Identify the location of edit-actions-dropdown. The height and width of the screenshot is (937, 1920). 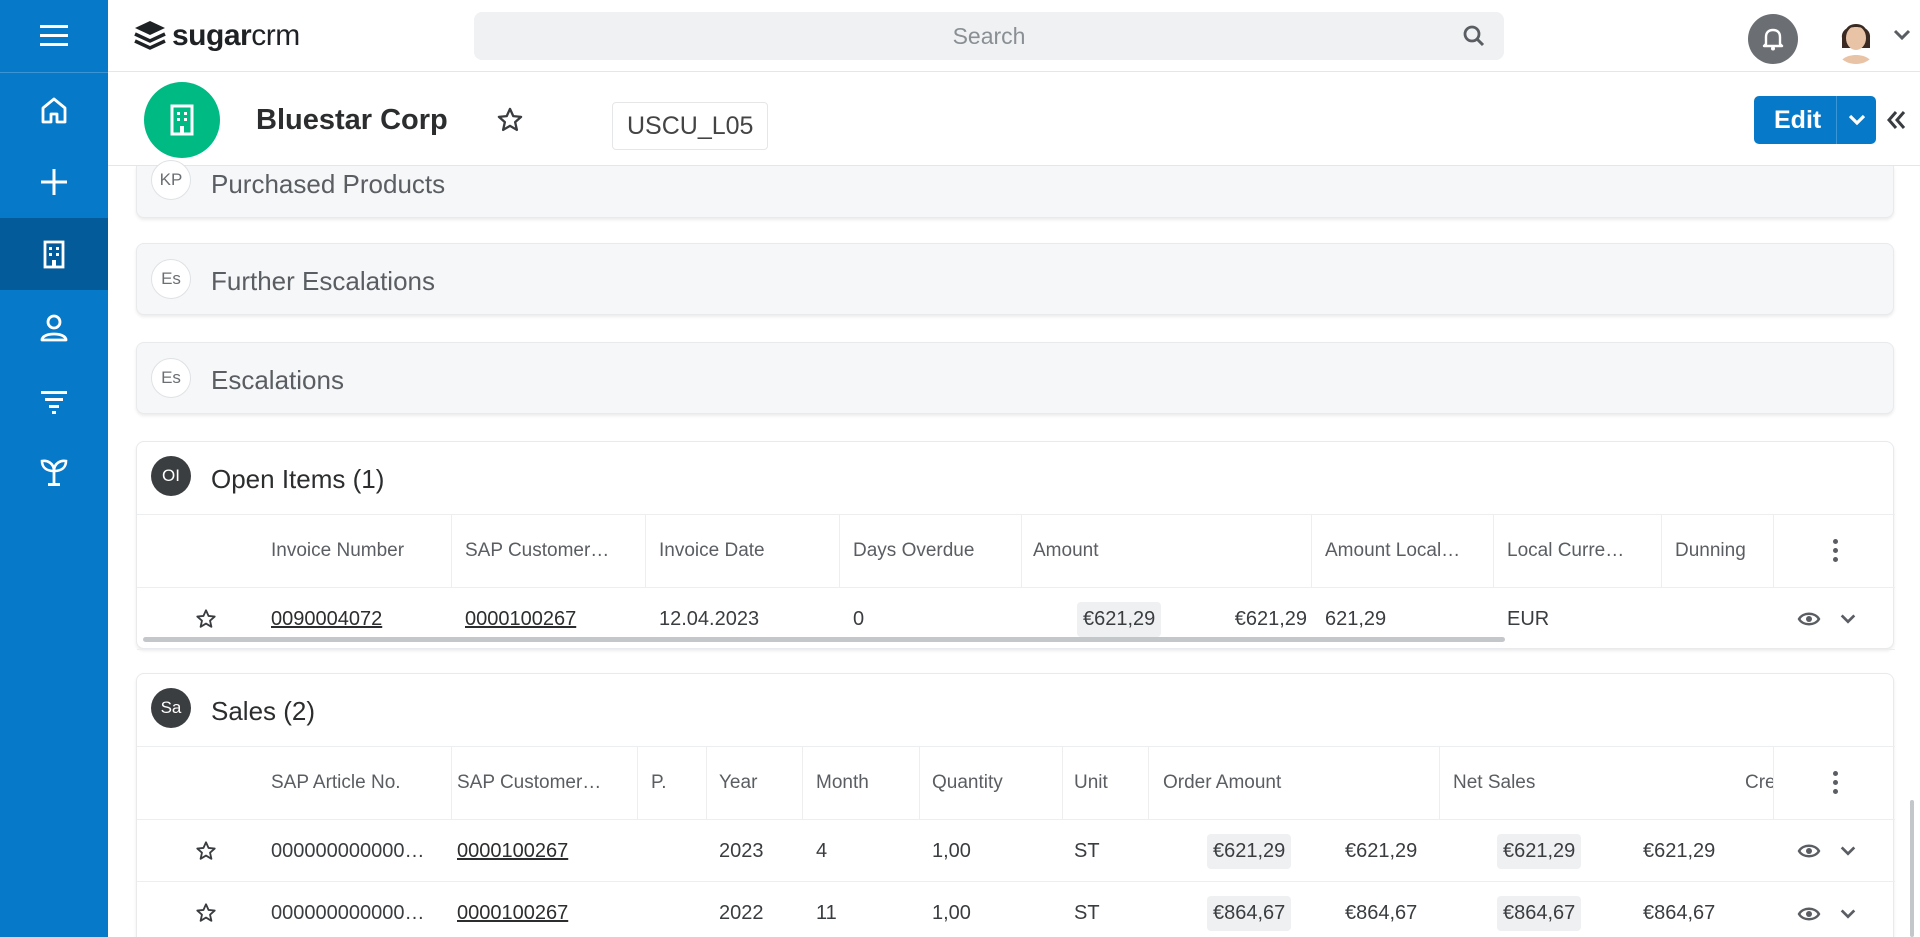
(1856, 120).